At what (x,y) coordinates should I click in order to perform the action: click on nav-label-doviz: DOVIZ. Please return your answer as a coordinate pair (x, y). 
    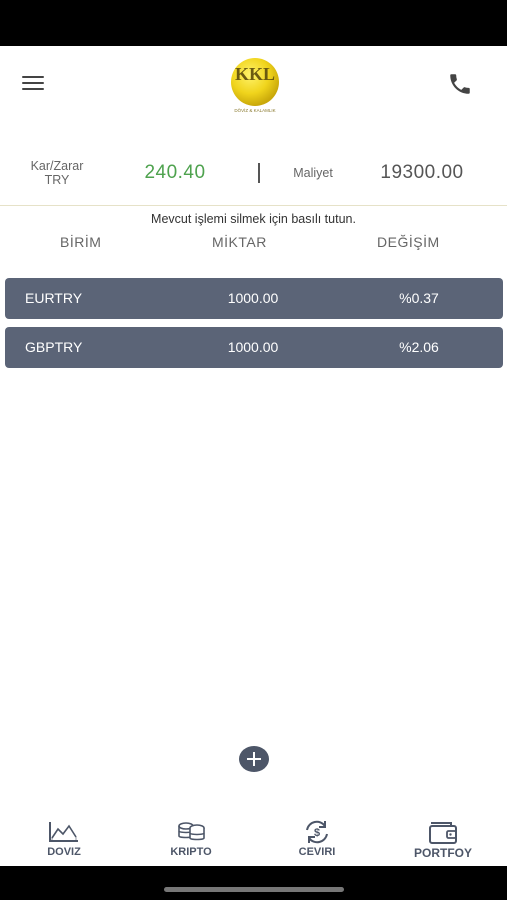
    Looking at the image, I should click on (64, 852).